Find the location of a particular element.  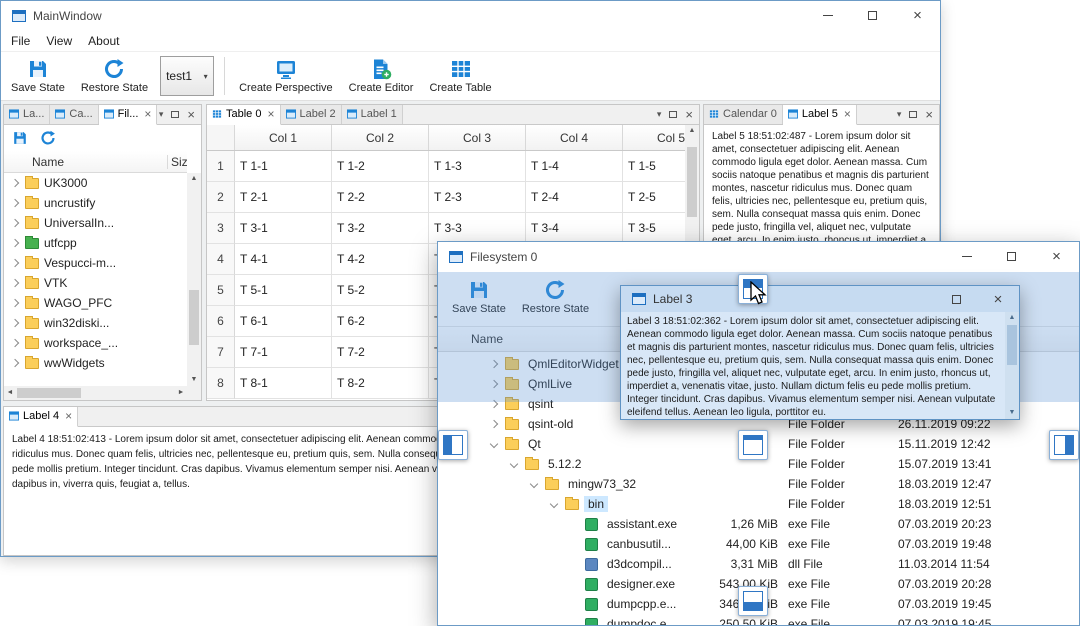

tree-item-vtk: VTK is located at coordinates (95, 283).